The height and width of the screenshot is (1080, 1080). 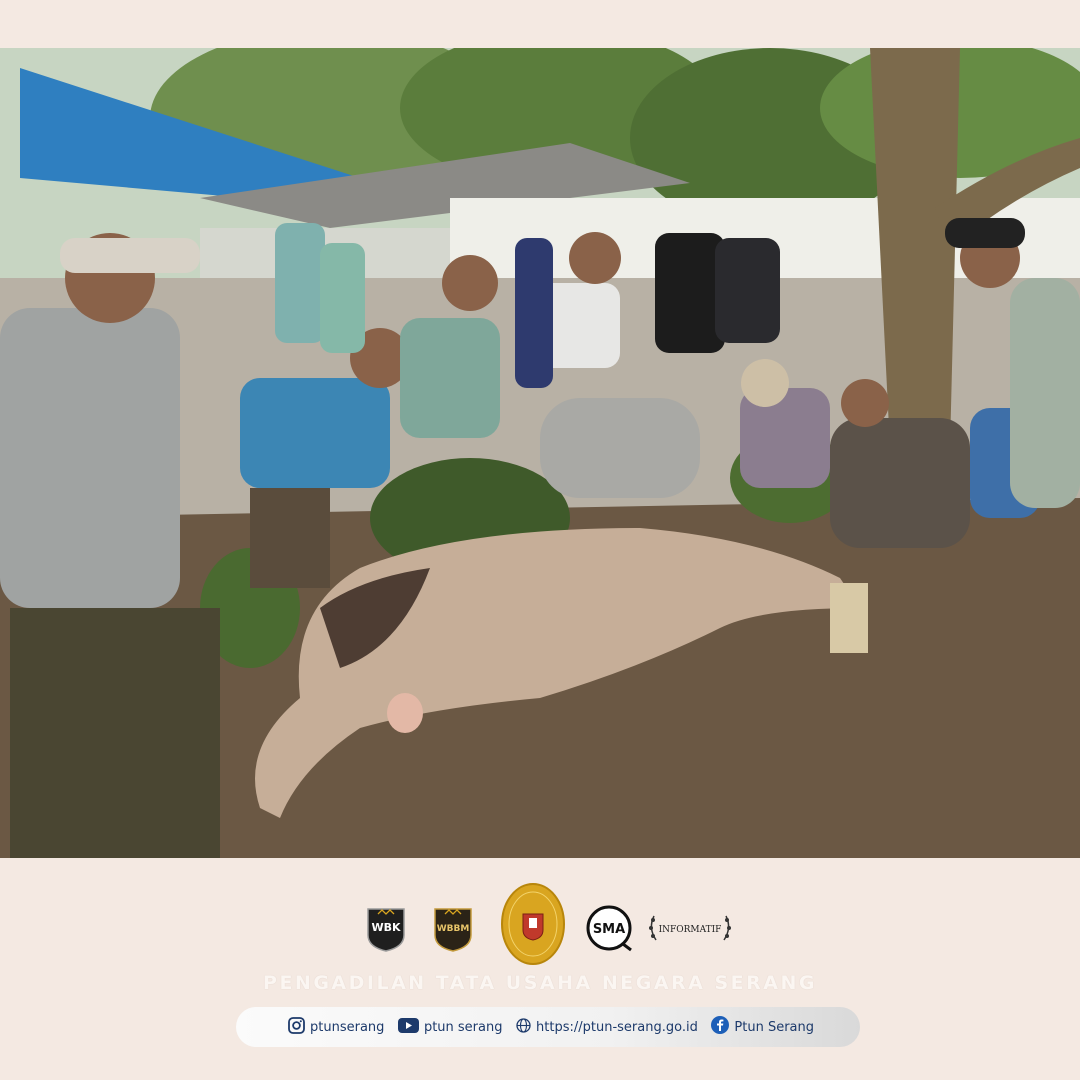 What do you see at coordinates (533, 926) in the screenshot?
I see `court-seal` at bounding box center [533, 926].